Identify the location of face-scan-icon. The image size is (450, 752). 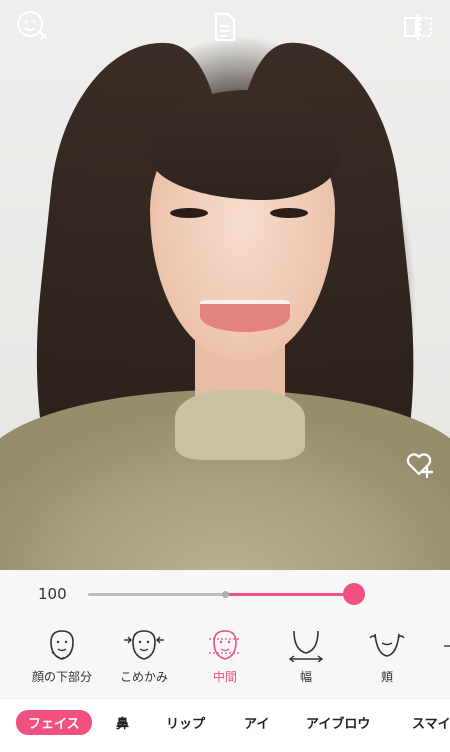
(32, 26).